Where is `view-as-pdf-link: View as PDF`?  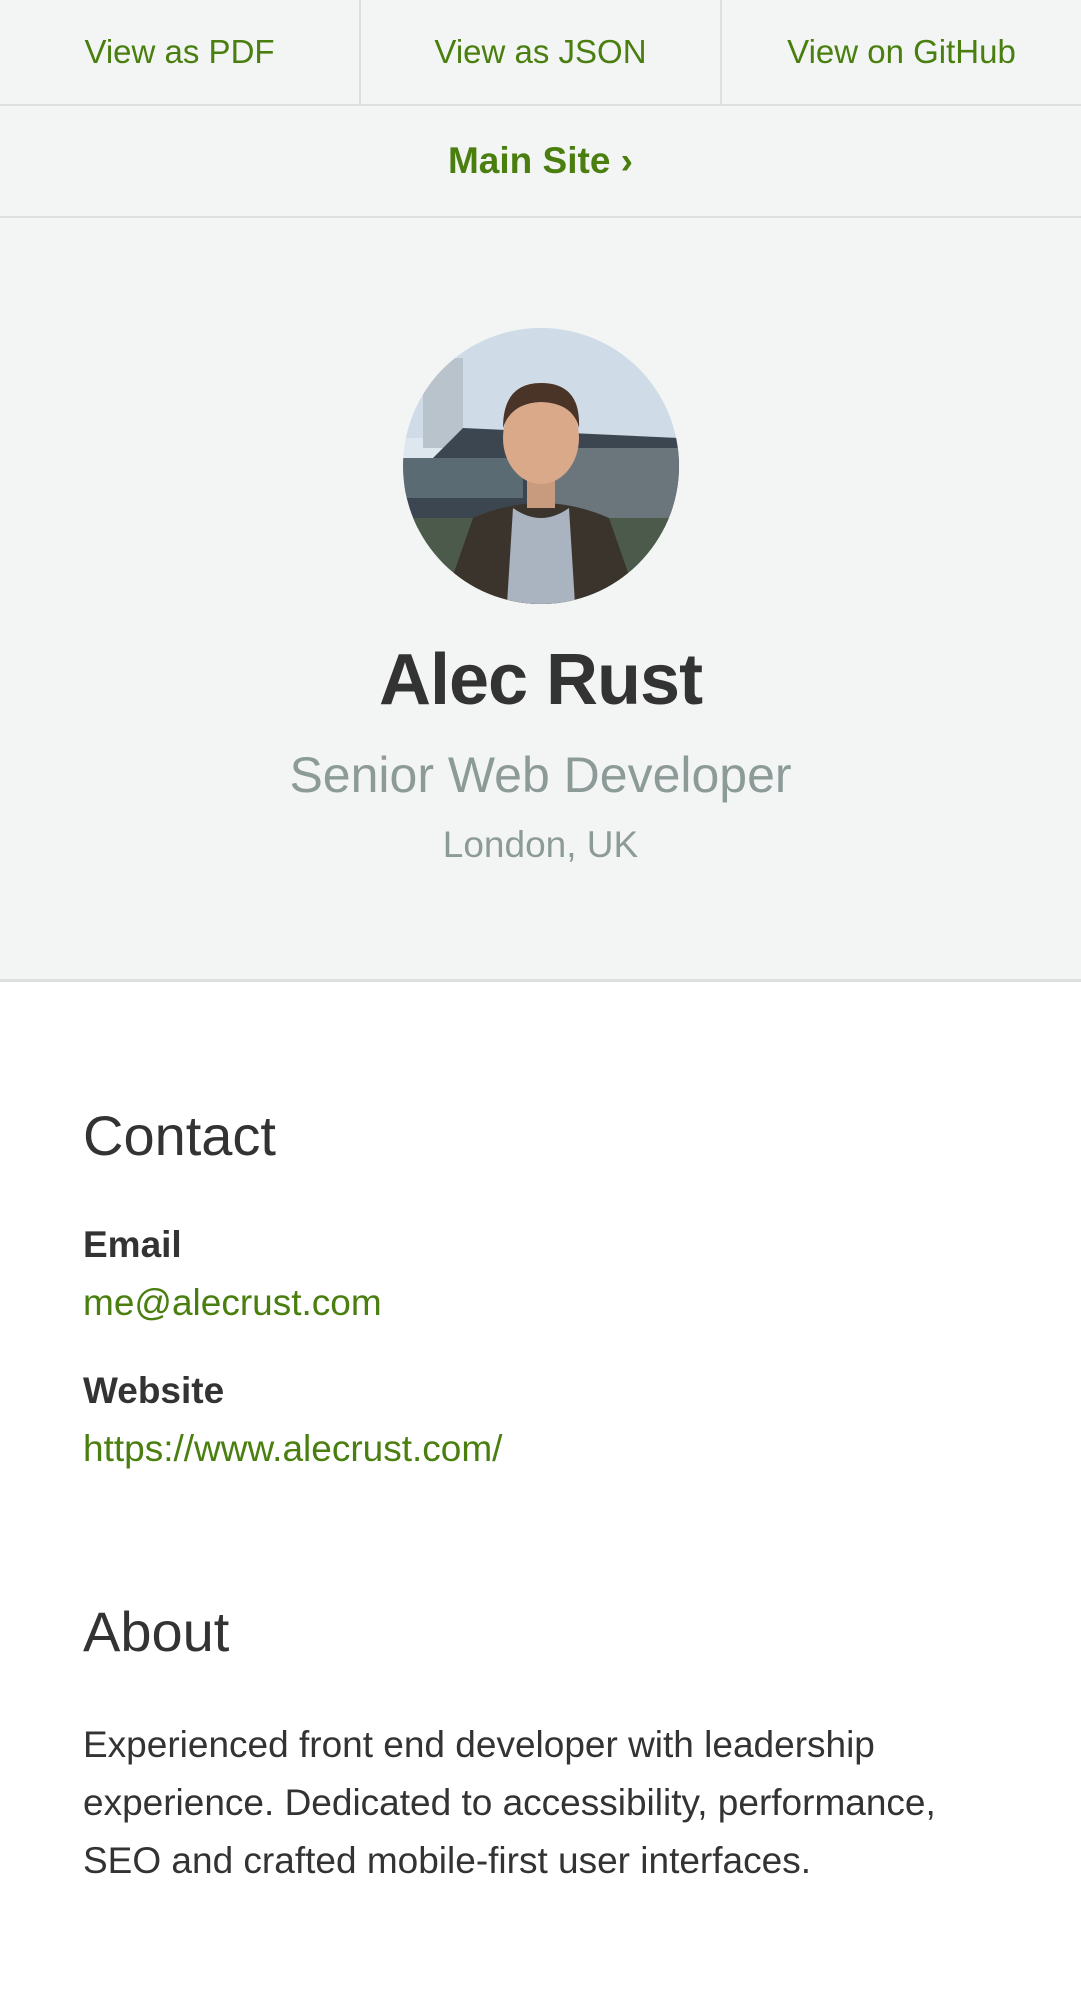 view-as-pdf-link: View as PDF is located at coordinates (179, 52).